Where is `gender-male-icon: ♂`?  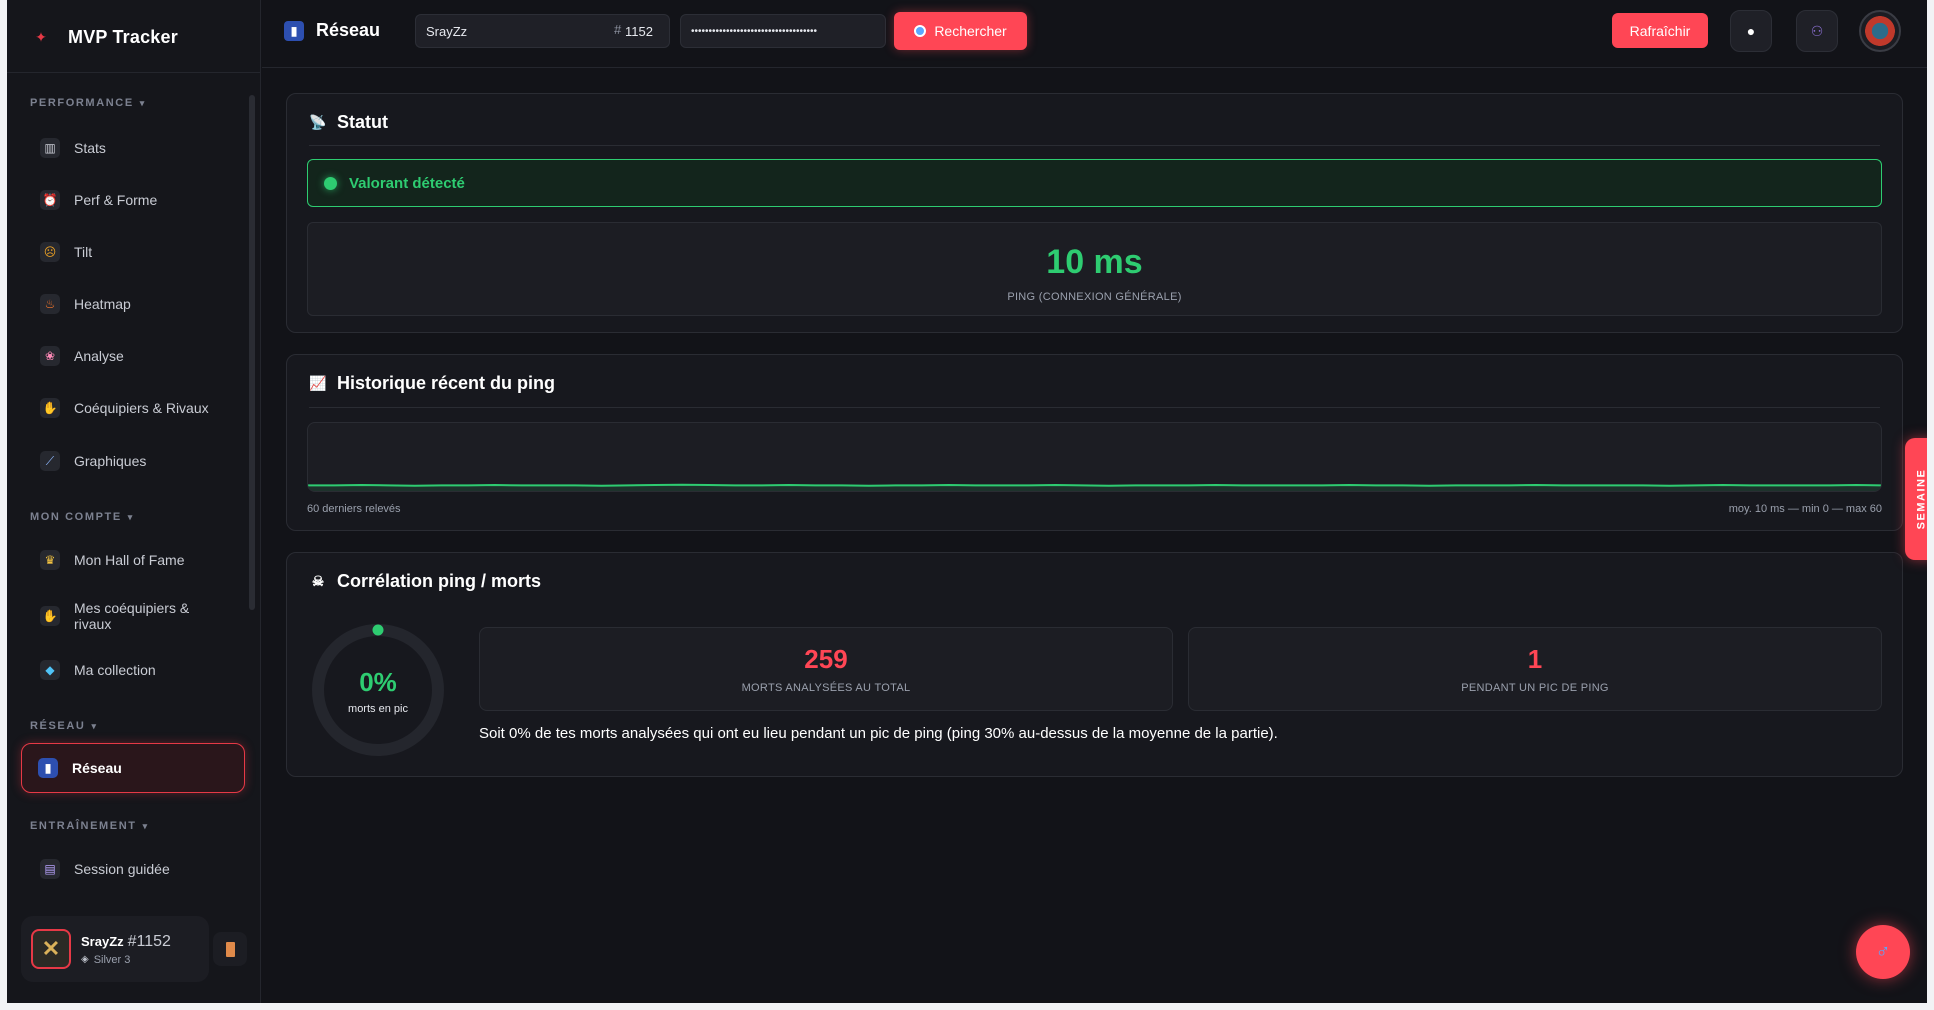 gender-male-icon: ♂ is located at coordinates (1883, 951).